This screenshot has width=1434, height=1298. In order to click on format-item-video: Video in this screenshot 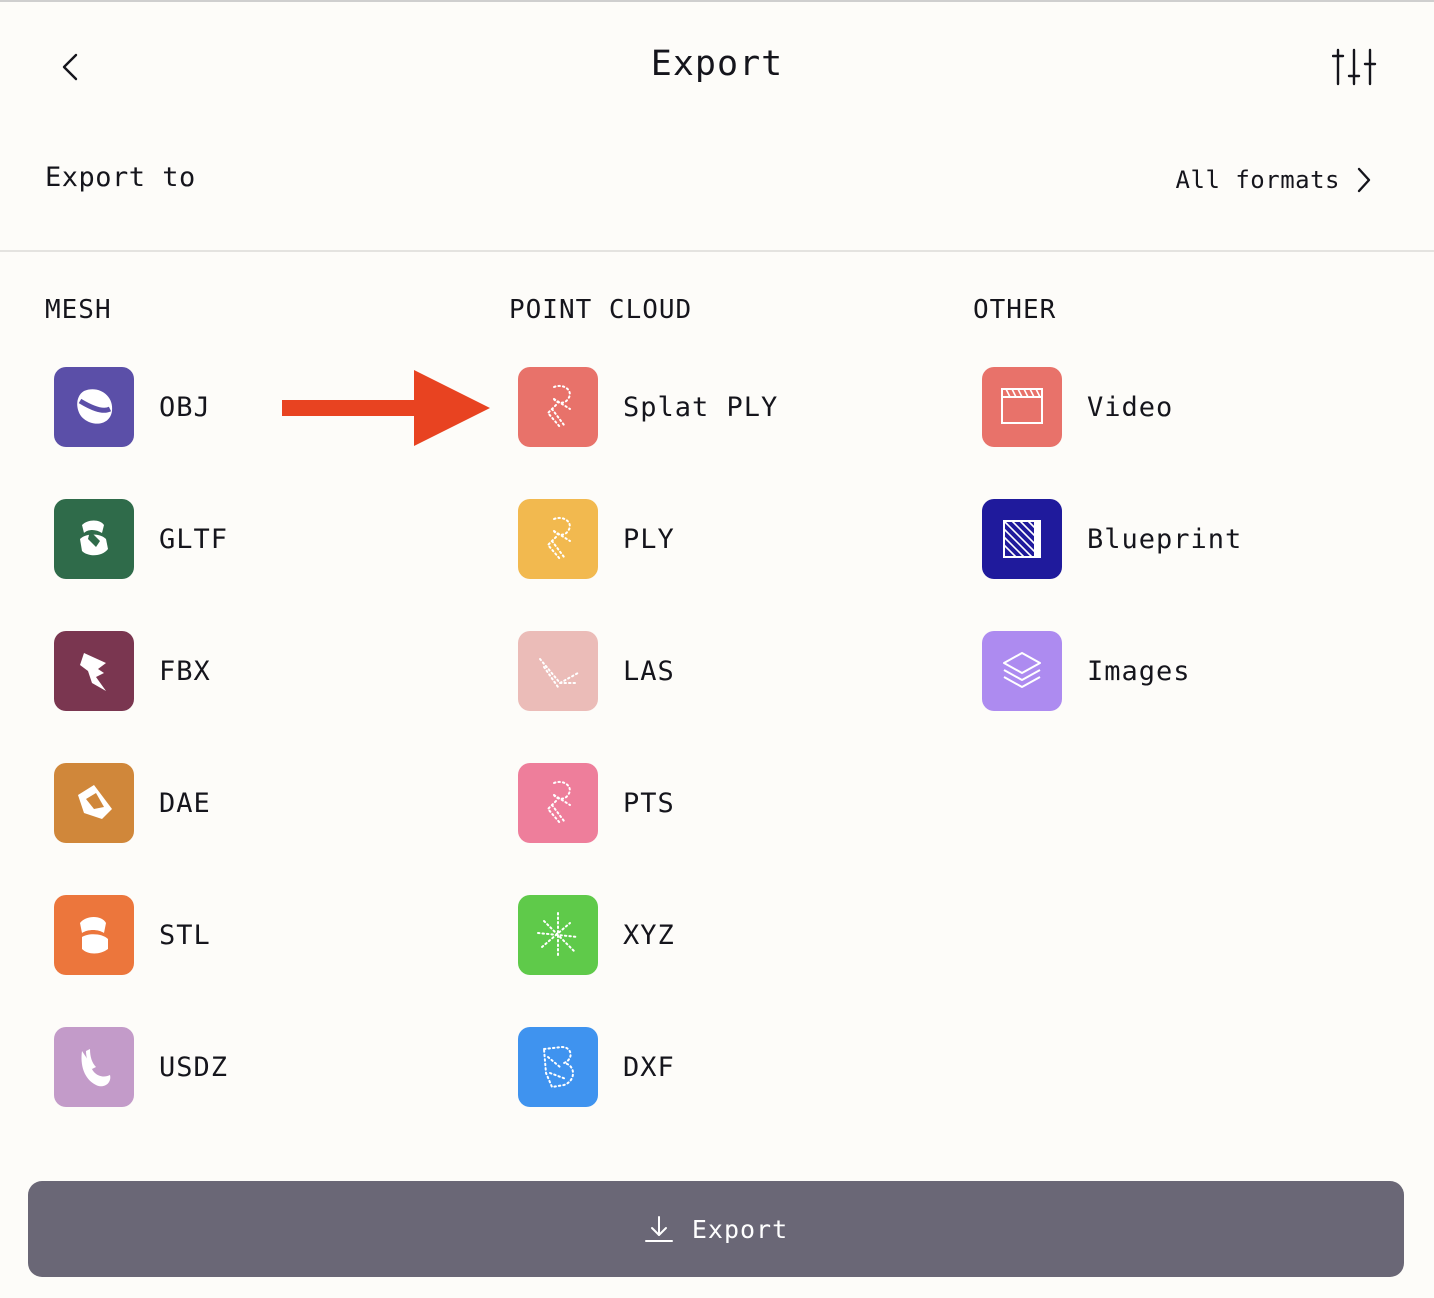, I will do `click(1192, 407)`.